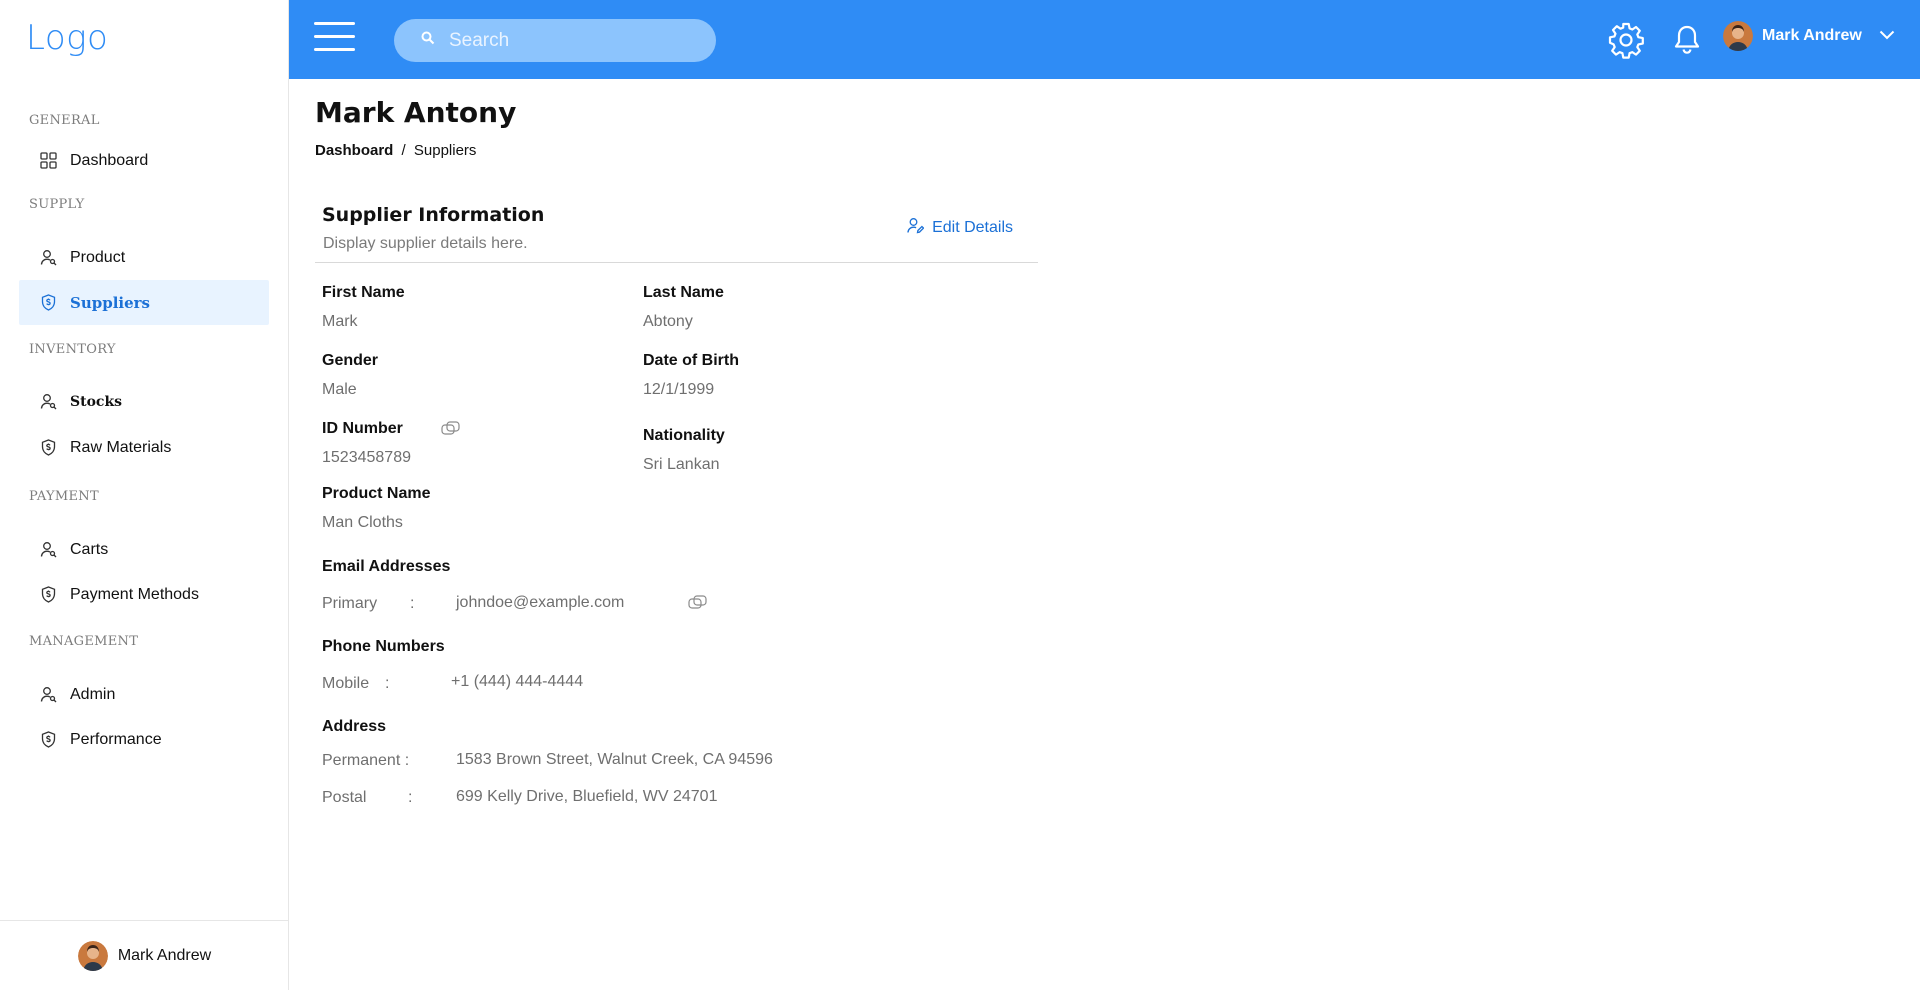 The height and width of the screenshot is (990, 1920). What do you see at coordinates (445, 150) in the screenshot?
I see `breadcrumb-current: Suppliers` at bounding box center [445, 150].